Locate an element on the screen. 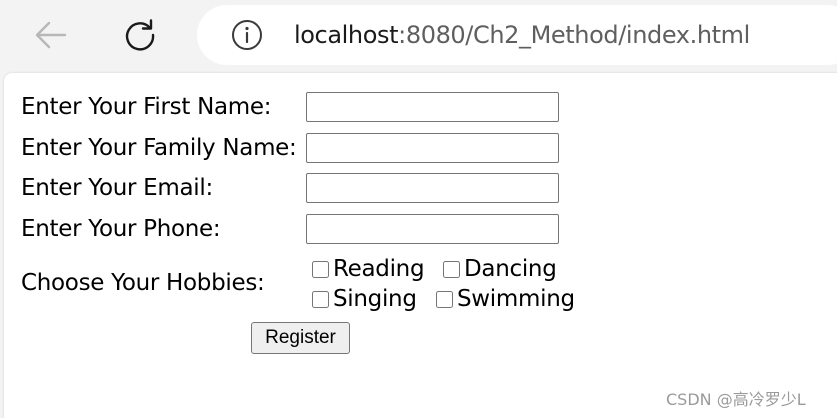 Image resolution: width=837 pixels, height=418 pixels. singing-checkbox is located at coordinates (320, 299).